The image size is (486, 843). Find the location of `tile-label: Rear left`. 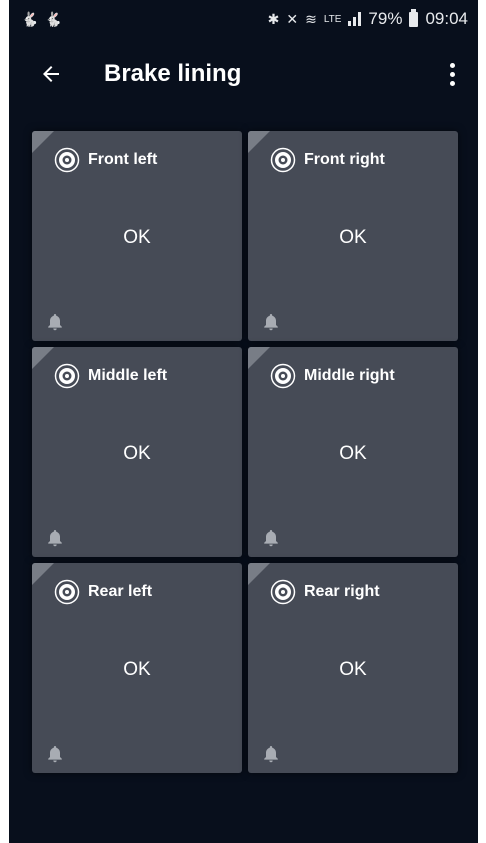

tile-label: Rear left is located at coordinates (120, 591).